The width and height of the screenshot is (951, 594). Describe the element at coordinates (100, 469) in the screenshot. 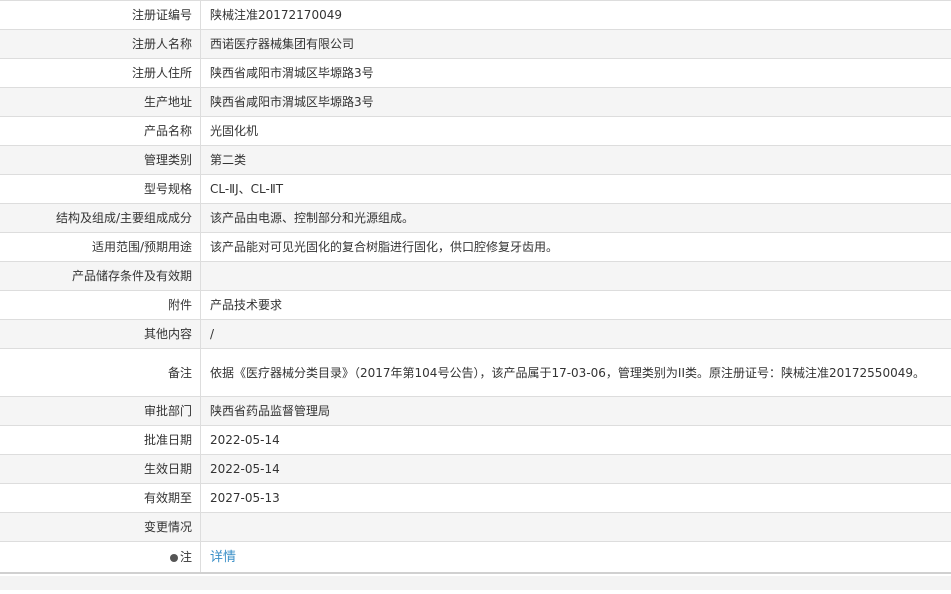

I see `label-effective-date: 生效日期` at that location.